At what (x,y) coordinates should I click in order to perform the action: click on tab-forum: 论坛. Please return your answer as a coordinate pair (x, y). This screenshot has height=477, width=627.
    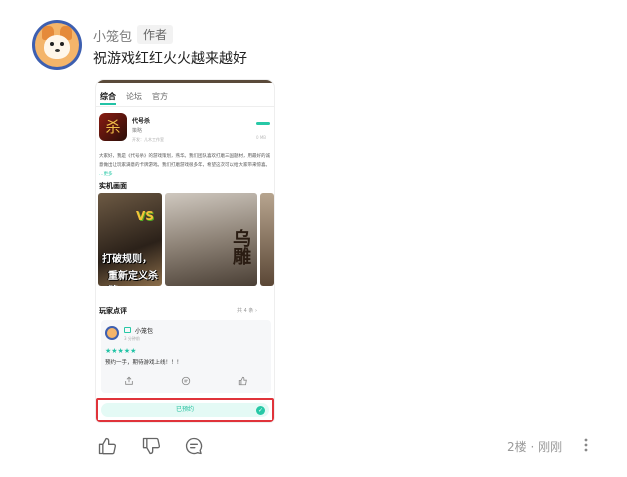
    Looking at the image, I should click on (134, 96).